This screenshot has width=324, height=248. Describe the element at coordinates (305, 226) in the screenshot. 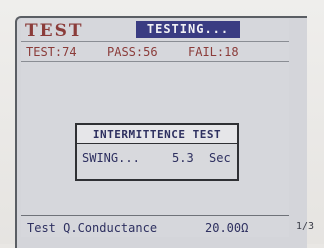

I see `page-indicator: 1/3` at that location.